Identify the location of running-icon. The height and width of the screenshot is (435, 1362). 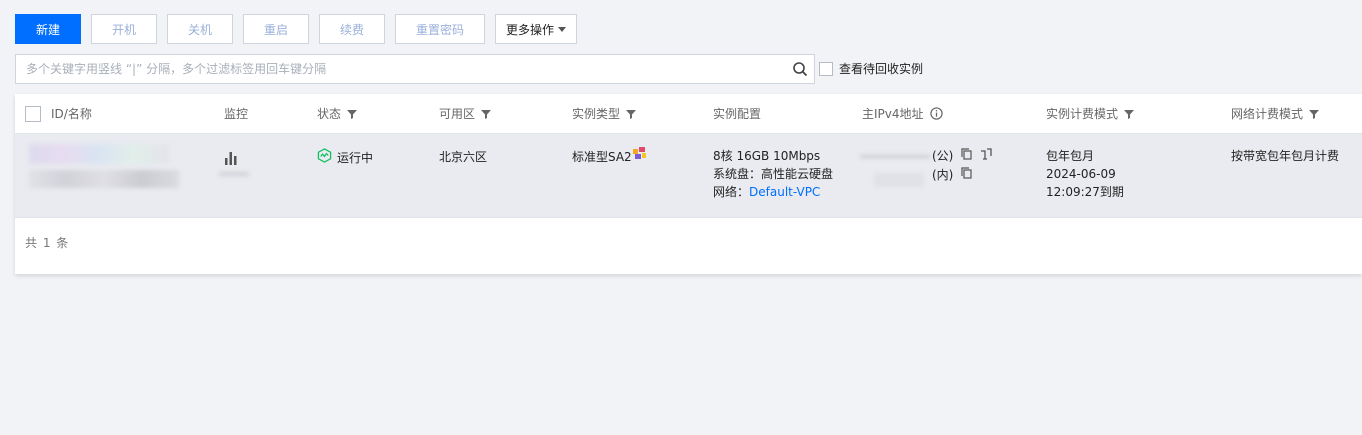
(324, 158).